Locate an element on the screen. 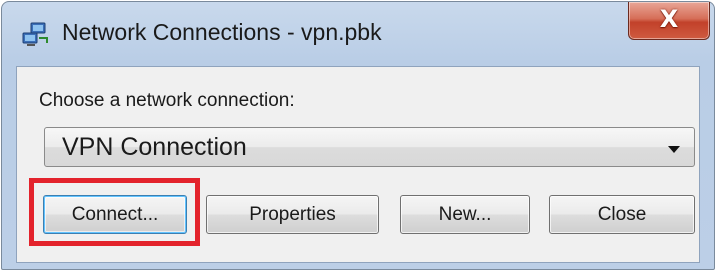 Image resolution: width=718 pixels, height=273 pixels. connection-select-value: VPN Connection is located at coordinates (154, 147).